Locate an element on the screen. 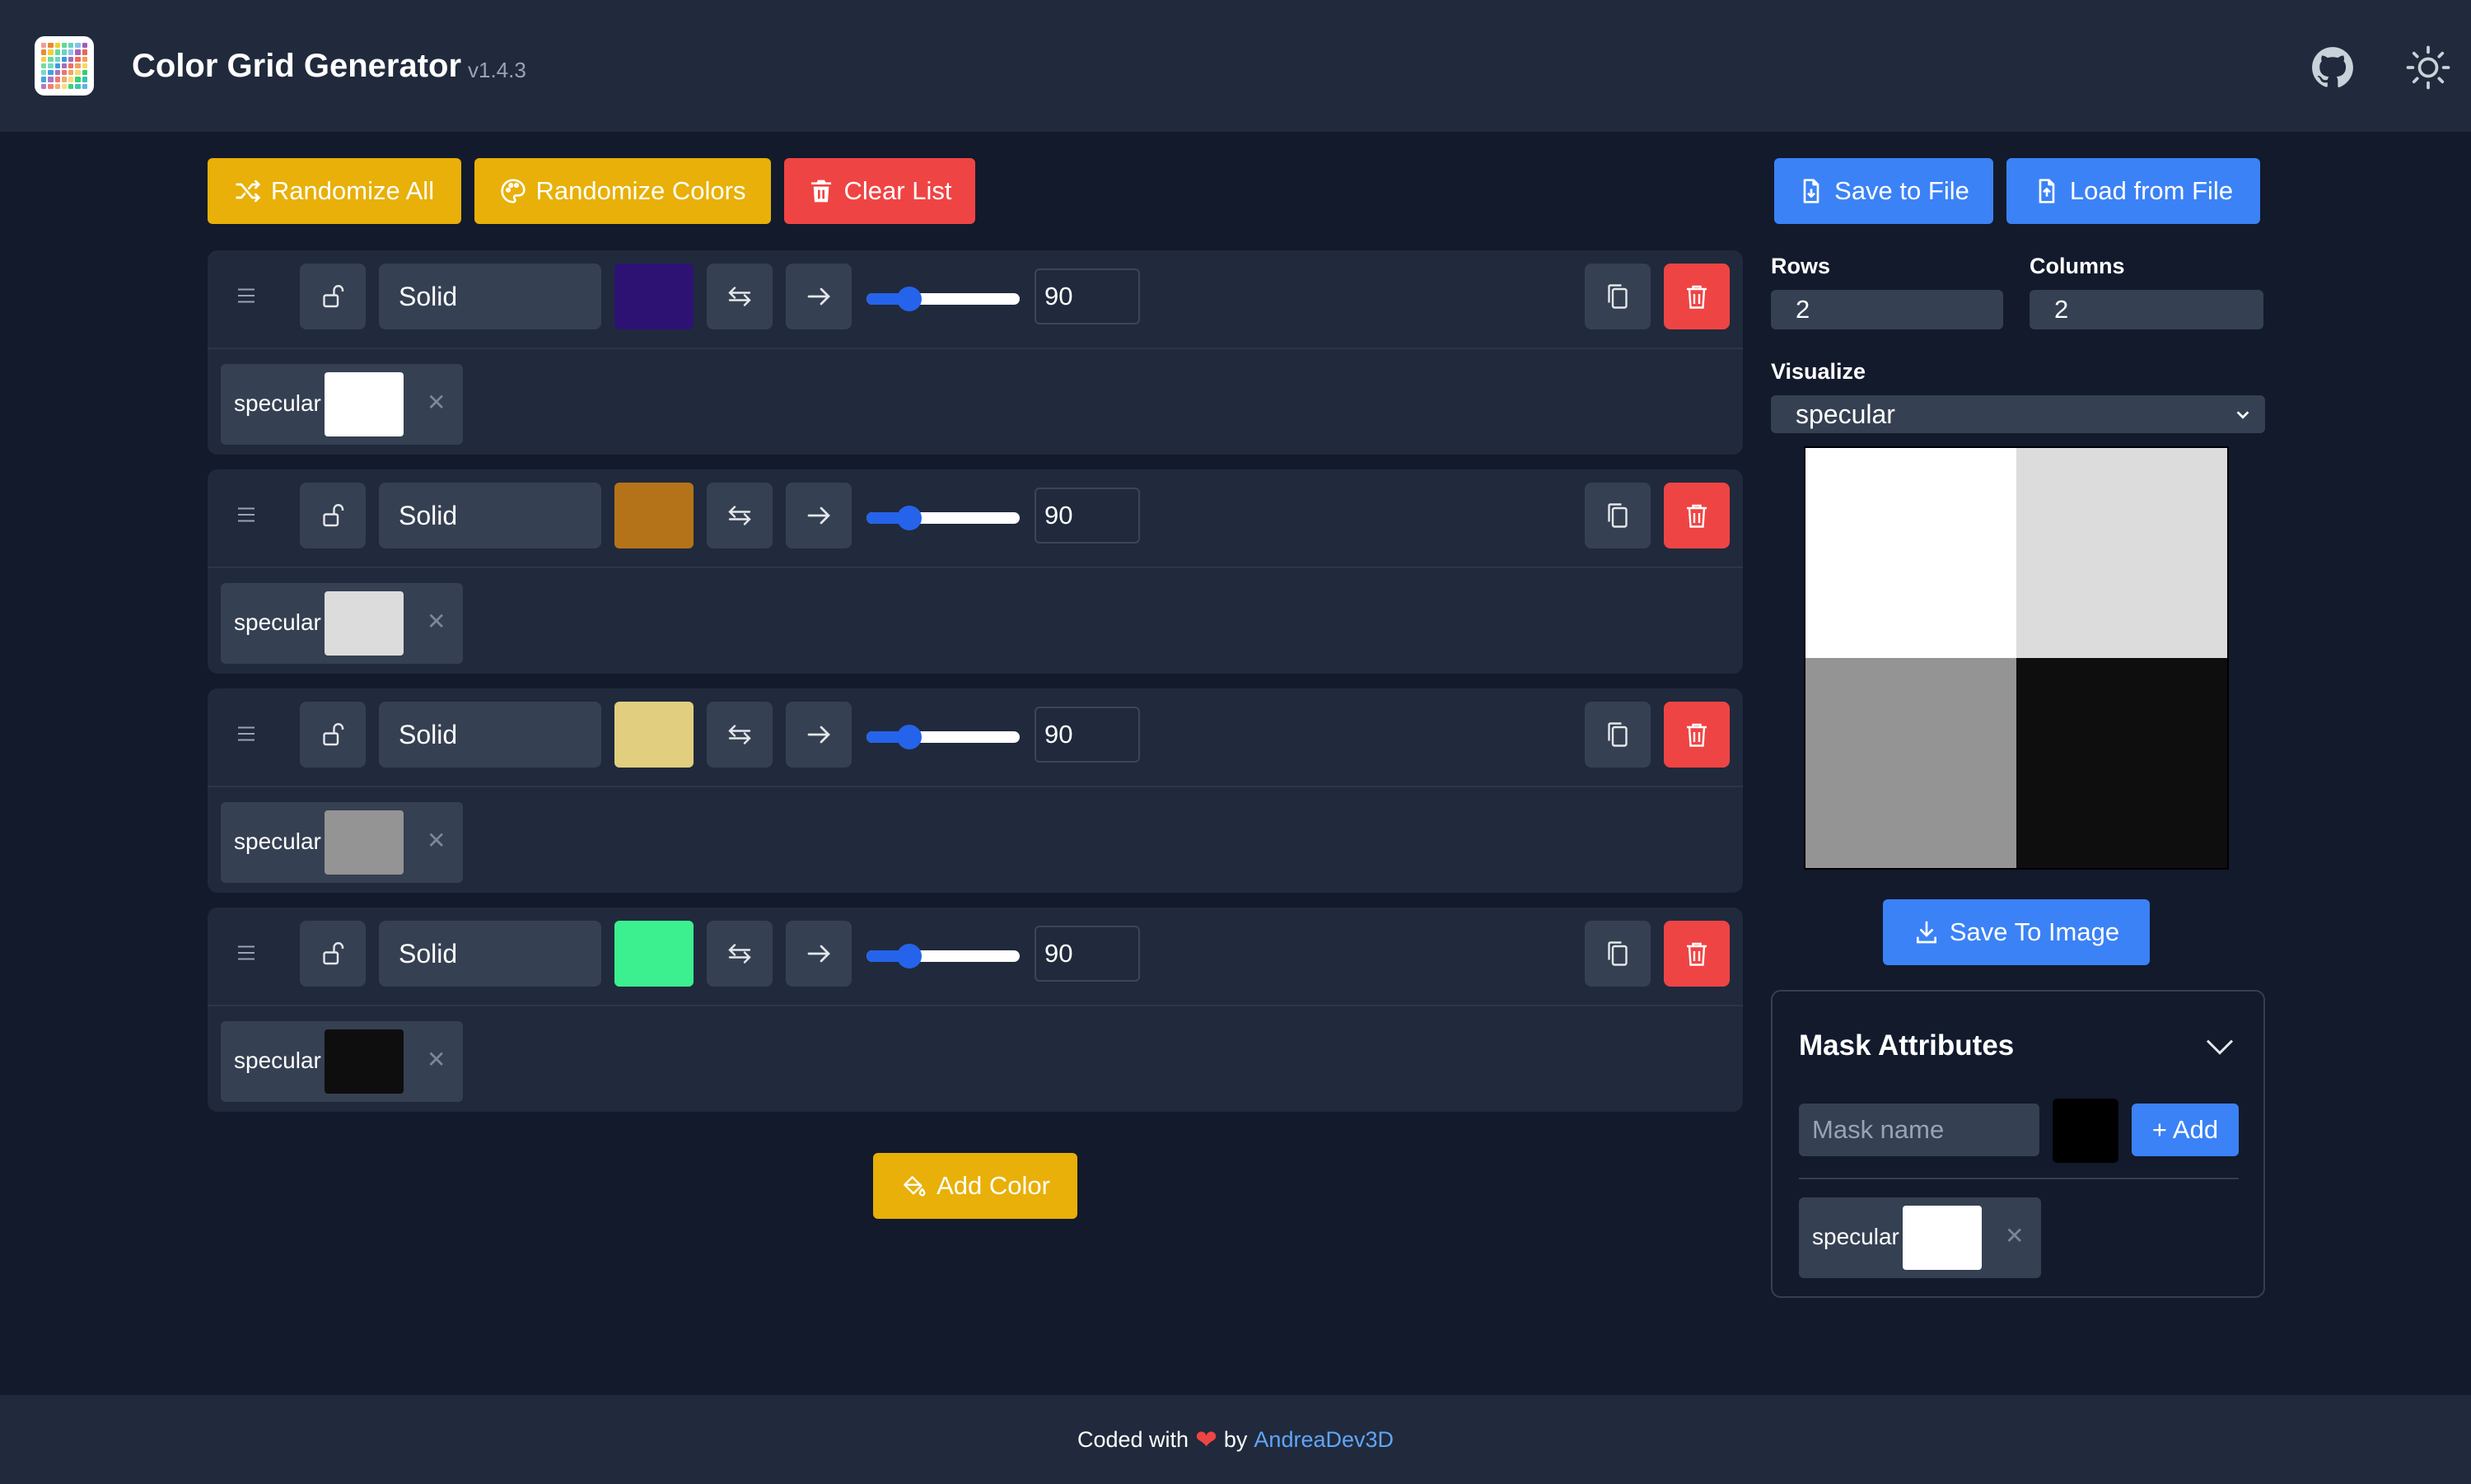 Image resolution: width=2471 pixels, height=1484 pixels. columns-label: Columns is located at coordinates (2077, 266).